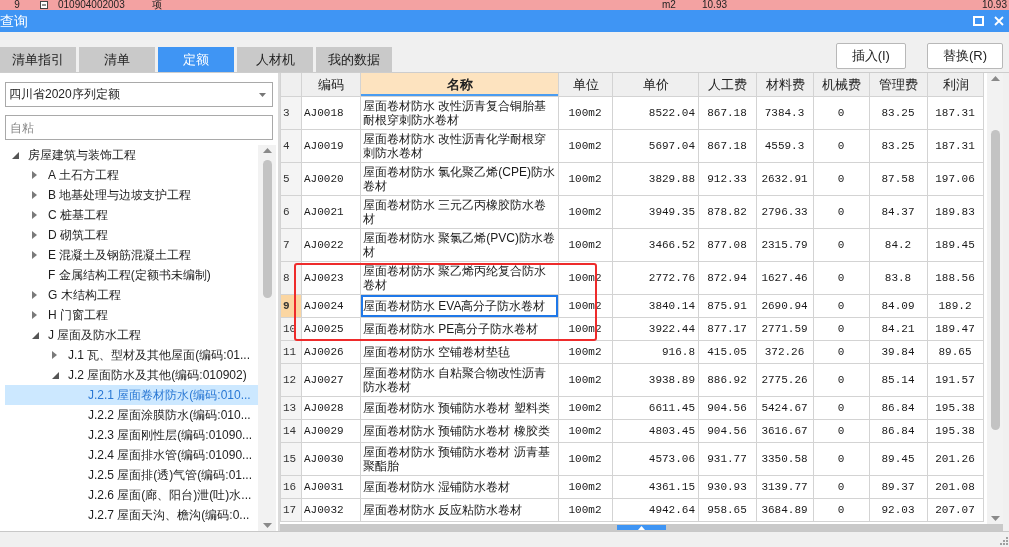 The image size is (1009, 547). Describe the element at coordinates (131, 155) in the screenshot. I see `tree-item: 房屋建筑与装饰工程` at that location.